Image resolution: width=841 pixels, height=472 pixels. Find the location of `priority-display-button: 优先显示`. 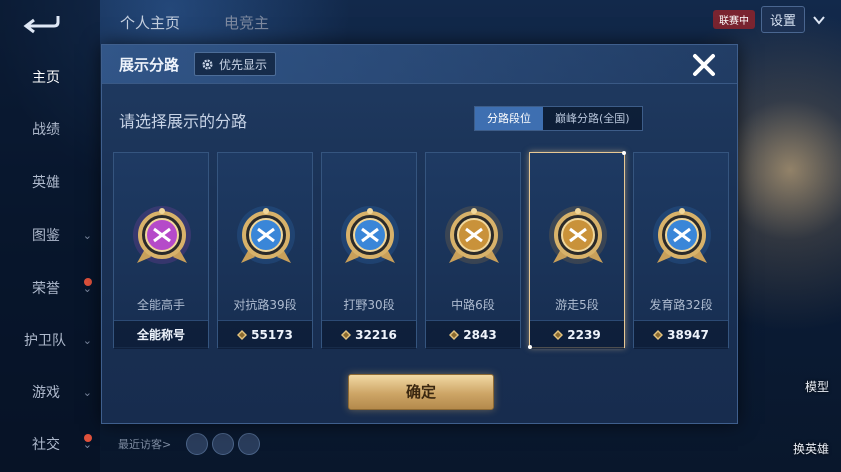

priority-display-button: 优先显示 is located at coordinates (235, 64).